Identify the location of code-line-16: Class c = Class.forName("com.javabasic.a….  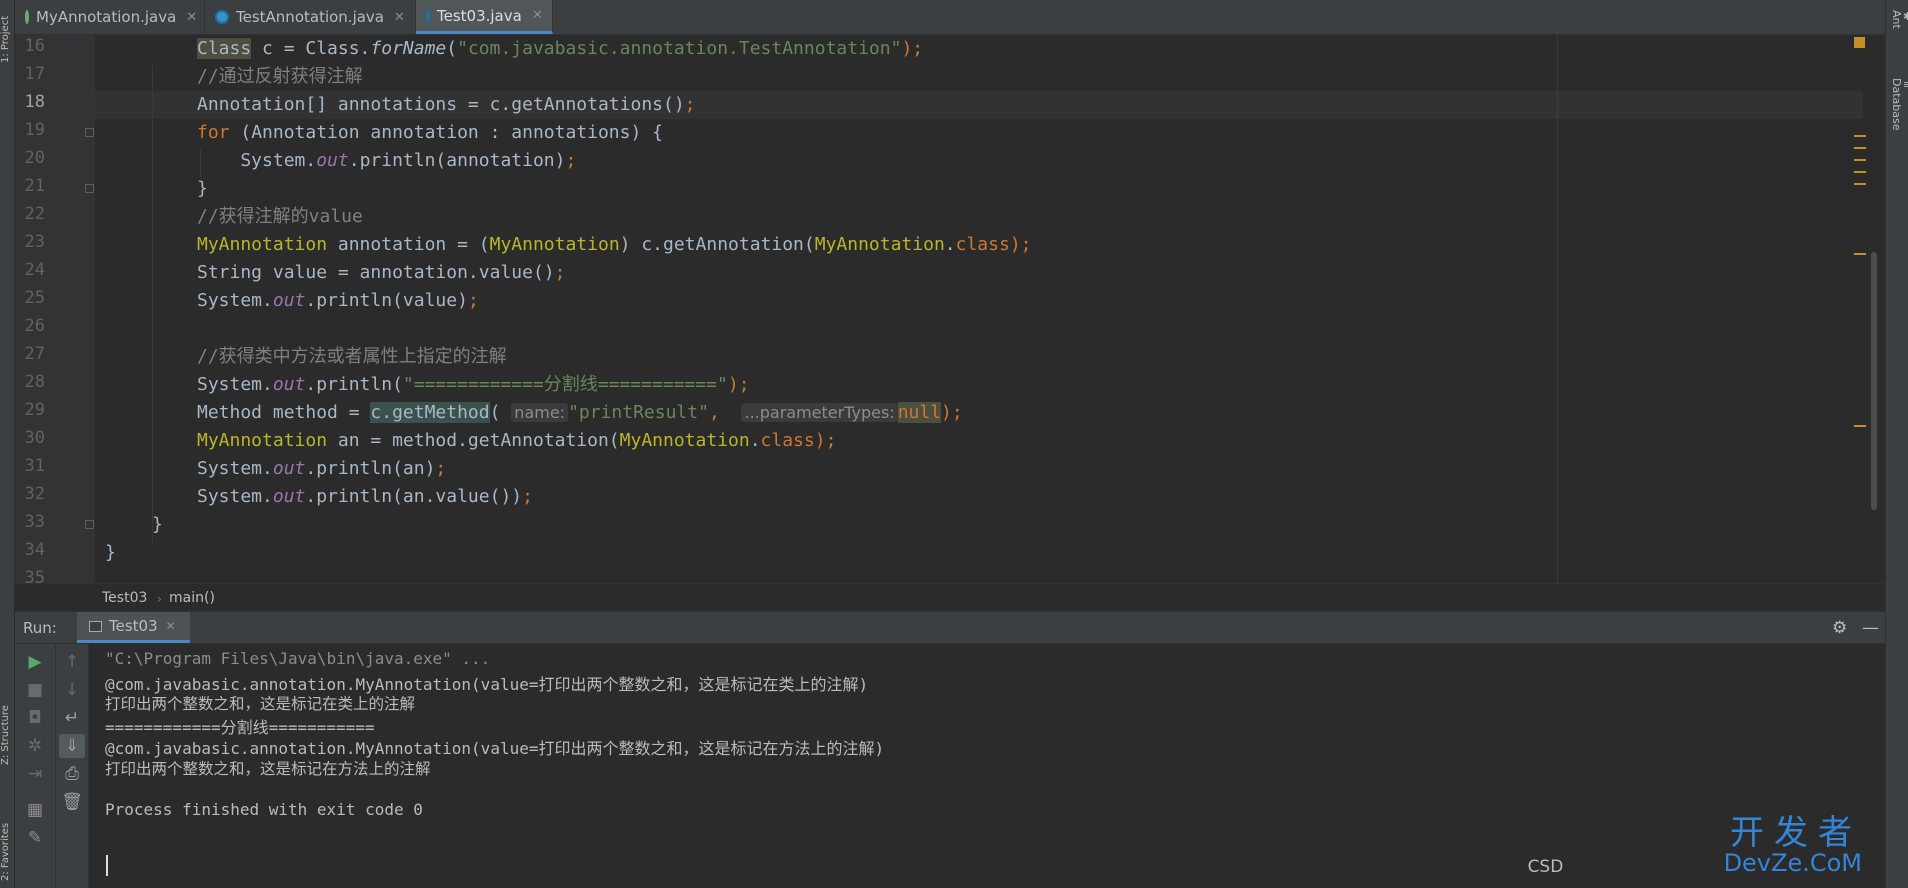
(560, 49).